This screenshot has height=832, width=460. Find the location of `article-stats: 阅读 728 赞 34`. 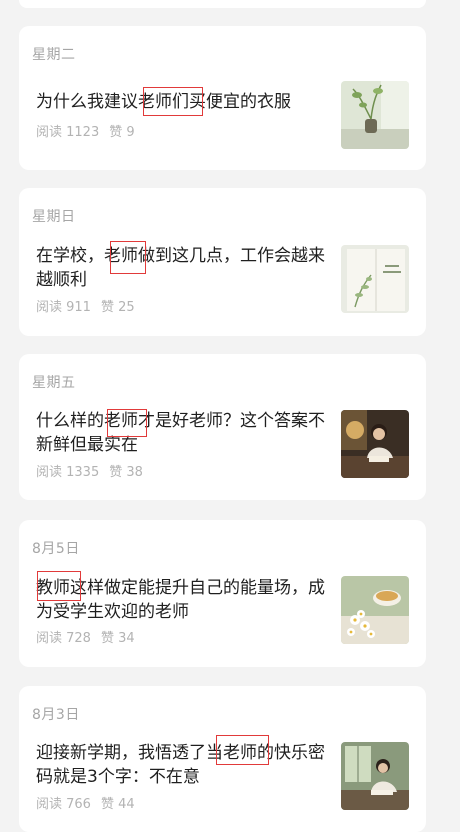

article-stats: 阅读 728 赞 34 is located at coordinates (90, 636).